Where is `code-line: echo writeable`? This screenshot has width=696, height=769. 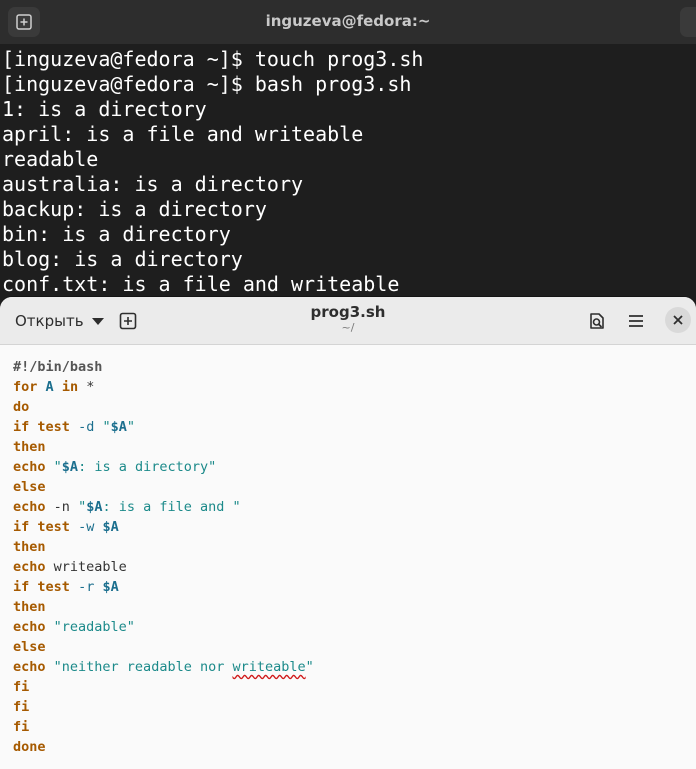
code-line: echo writeable is located at coordinates (349, 567).